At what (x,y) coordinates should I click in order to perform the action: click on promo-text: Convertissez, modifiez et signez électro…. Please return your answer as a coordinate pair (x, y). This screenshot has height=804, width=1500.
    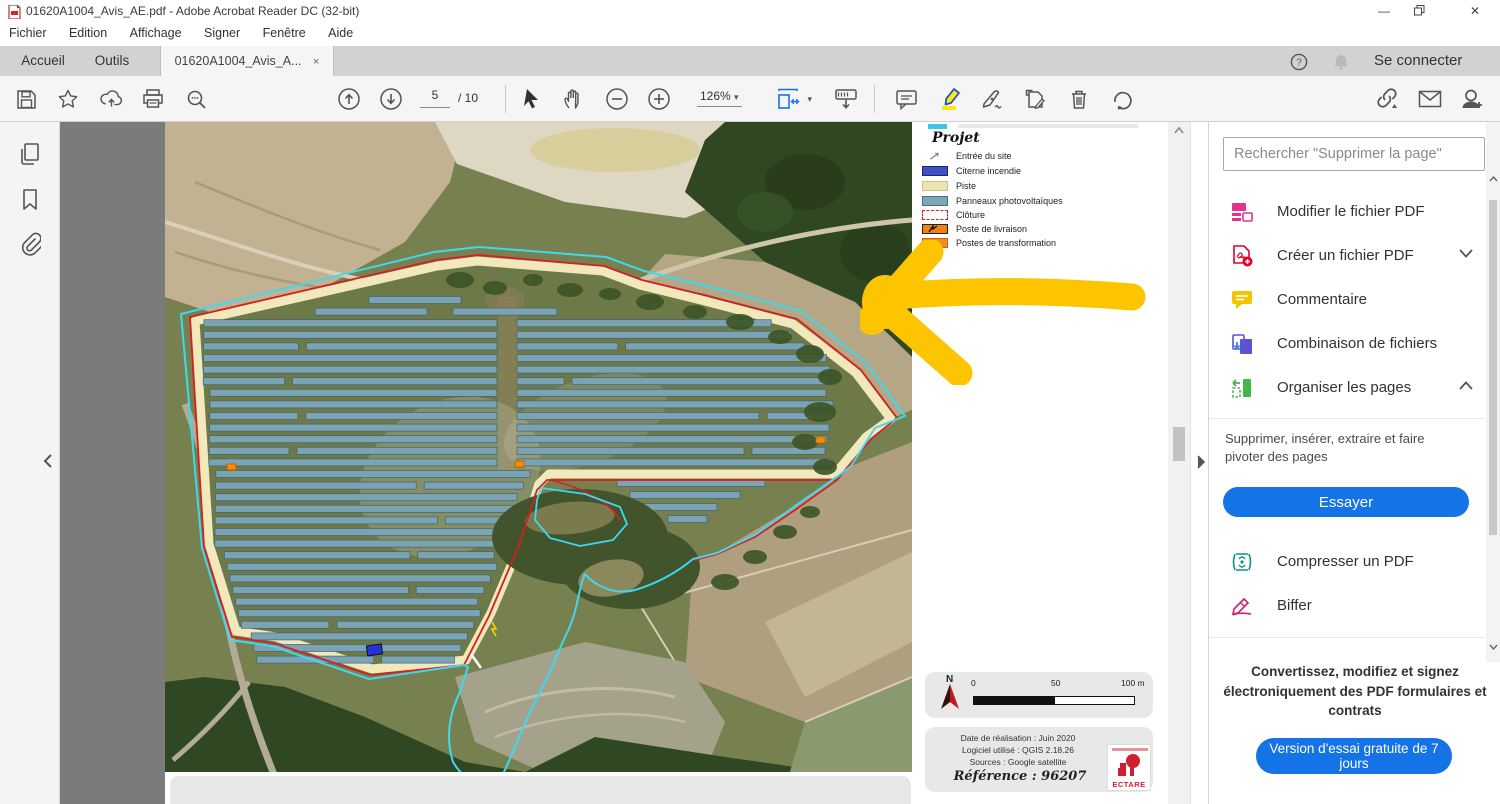
    Looking at the image, I should click on (1355, 691).